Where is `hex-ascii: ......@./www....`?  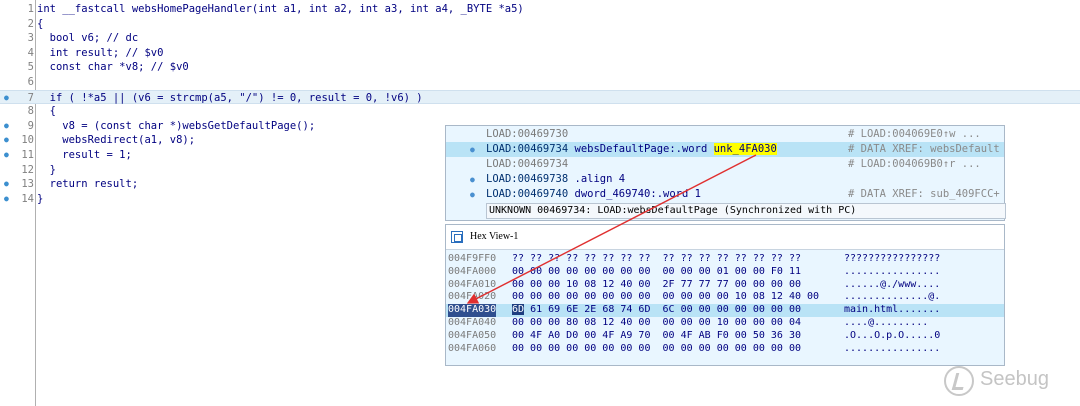
hex-ascii: ......@./www.... is located at coordinates (892, 284).